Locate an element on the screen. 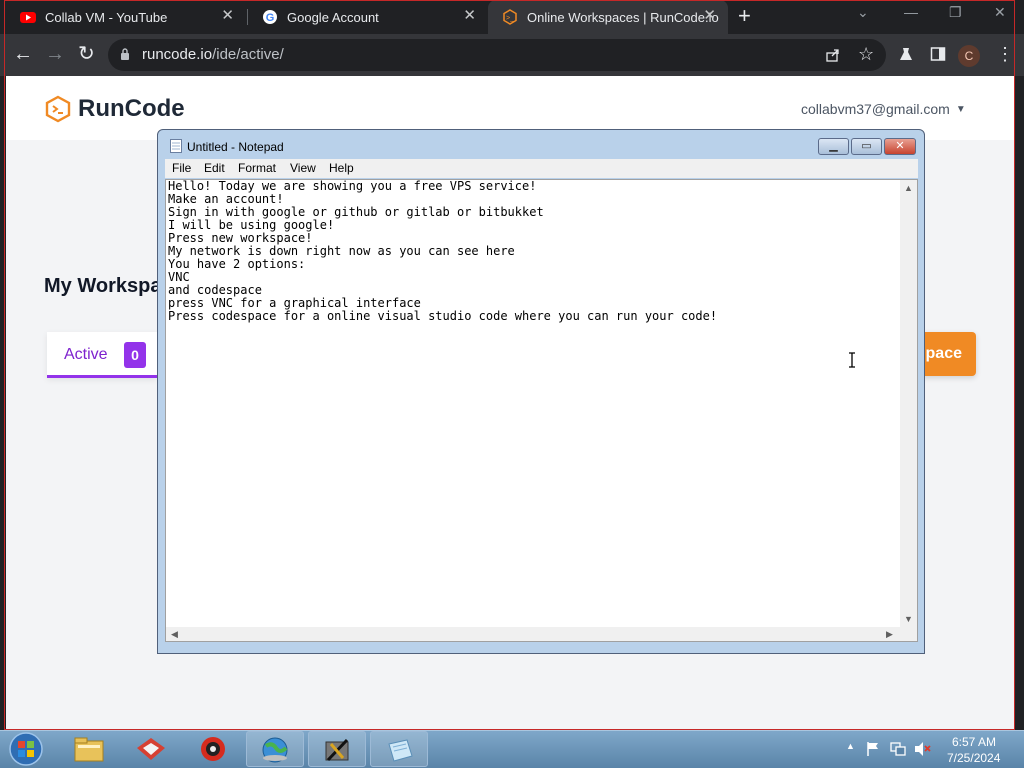 Image resolution: width=1024 pixels, height=768 pixels. network-globe-icon is located at coordinates (275, 750).